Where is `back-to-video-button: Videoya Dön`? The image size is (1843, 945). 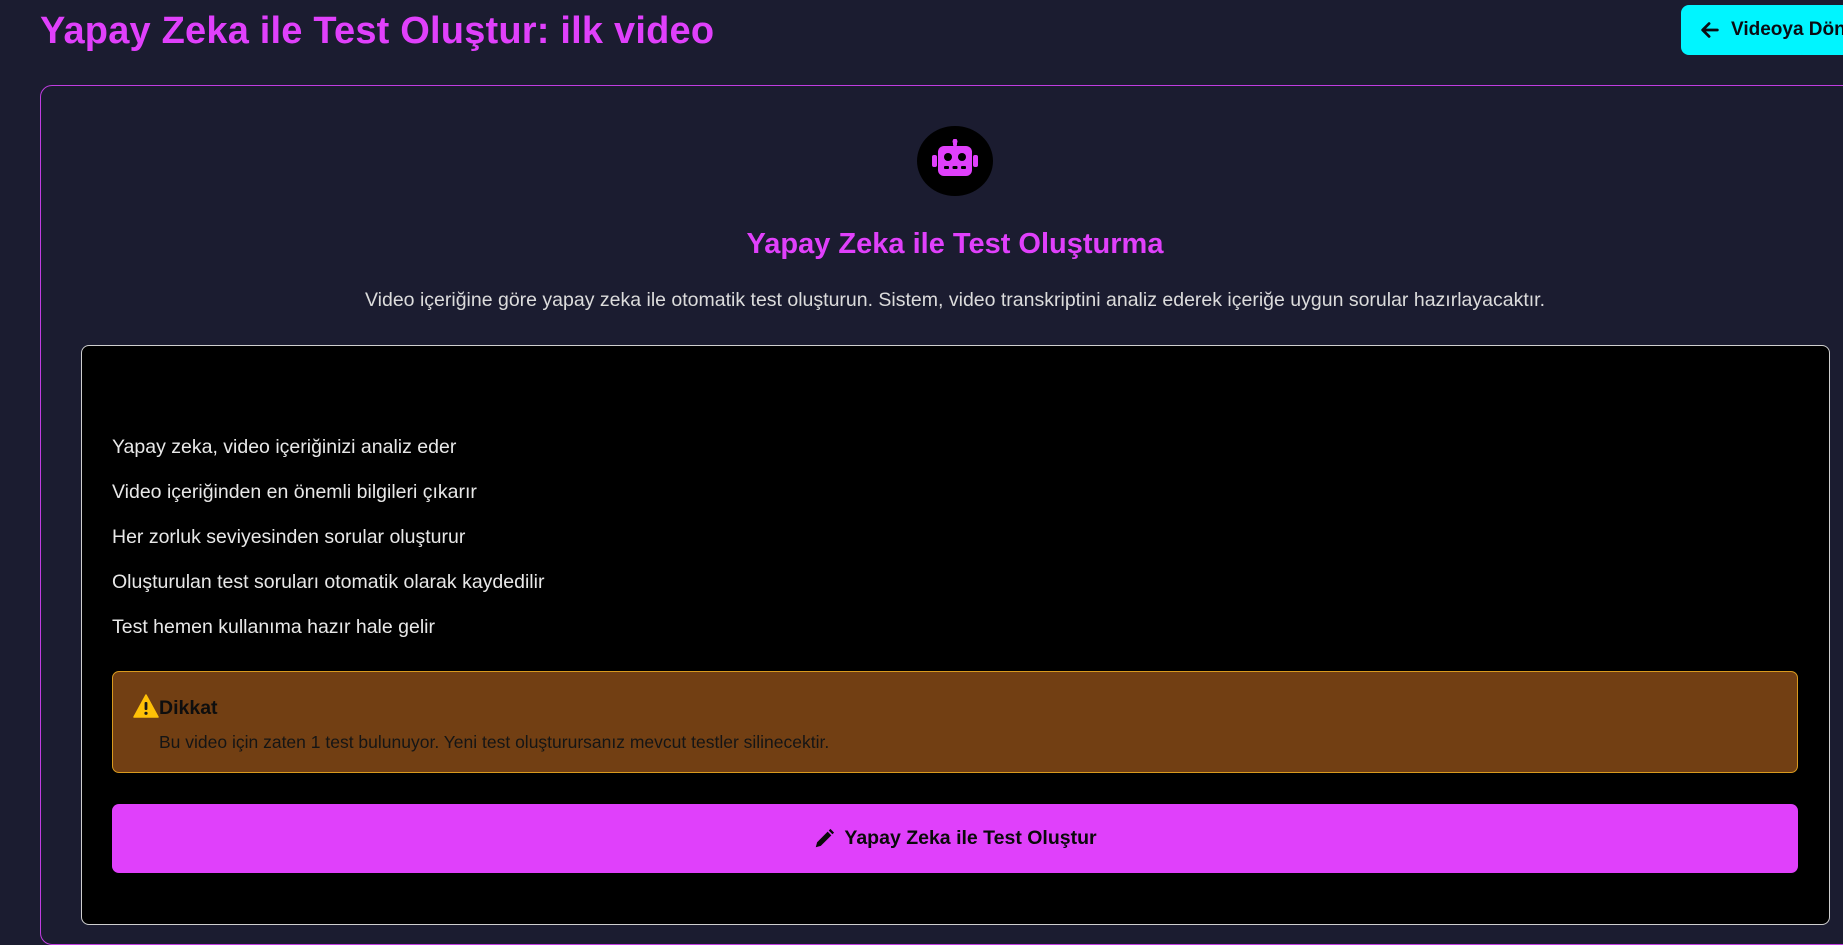 back-to-video-button: Videoya Dön is located at coordinates (1762, 30).